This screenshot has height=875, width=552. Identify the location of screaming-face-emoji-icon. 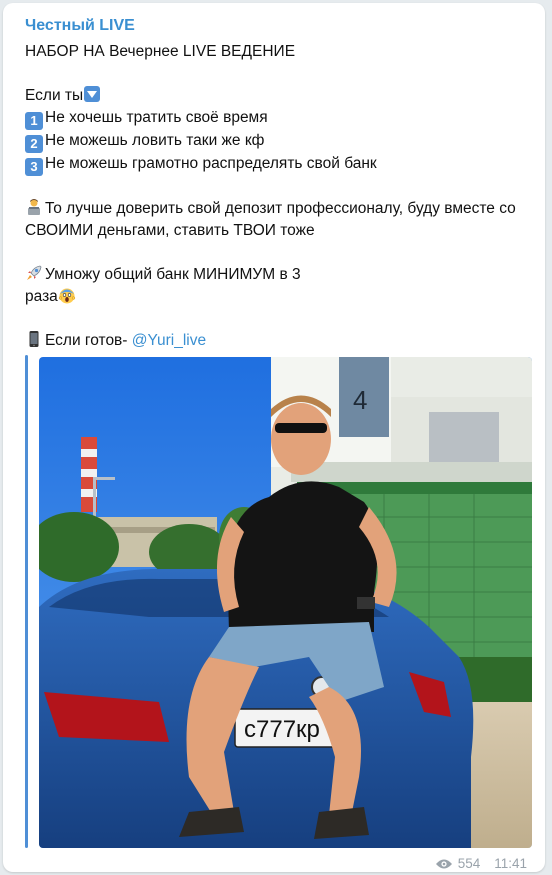
(66, 296).